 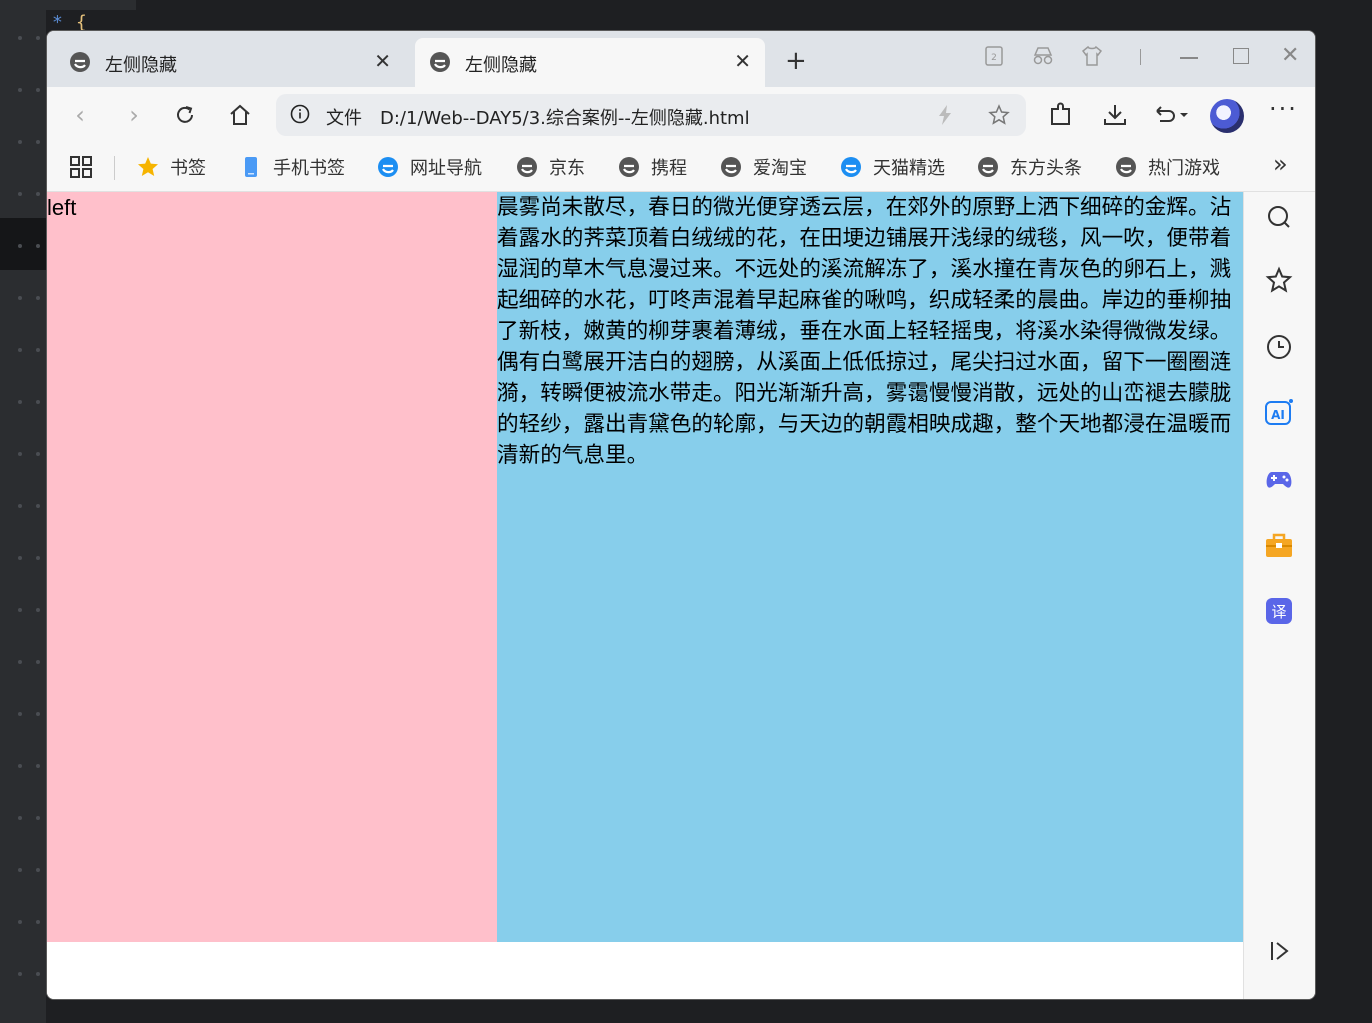 I want to click on undo-menu-icon, so click(x=1171, y=115).